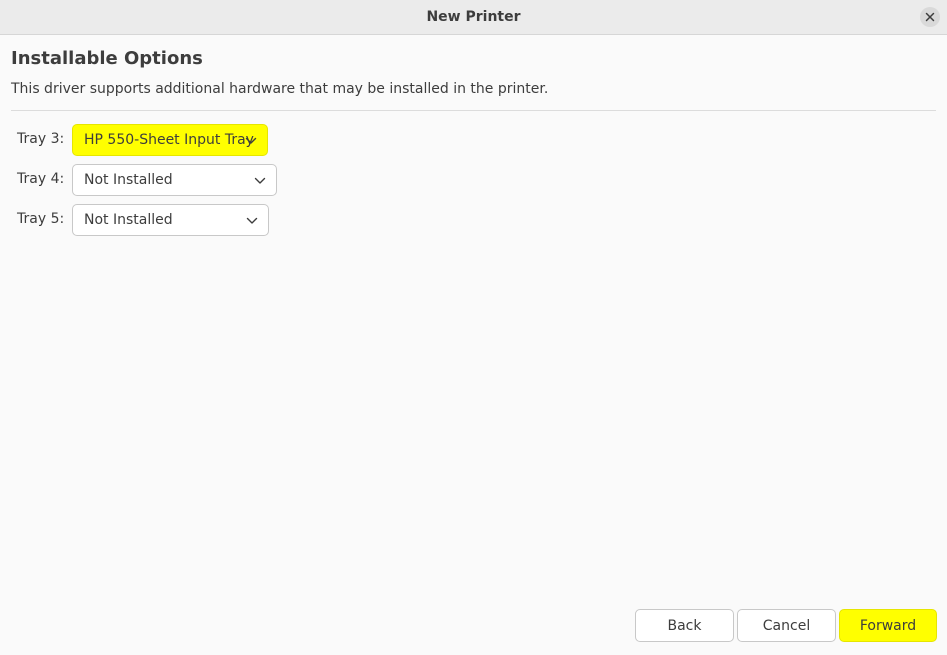 This screenshot has height=655, width=947. What do you see at coordinates (473, 110) in the screenshot?
I see `divider` at bounding box center [473, 110].